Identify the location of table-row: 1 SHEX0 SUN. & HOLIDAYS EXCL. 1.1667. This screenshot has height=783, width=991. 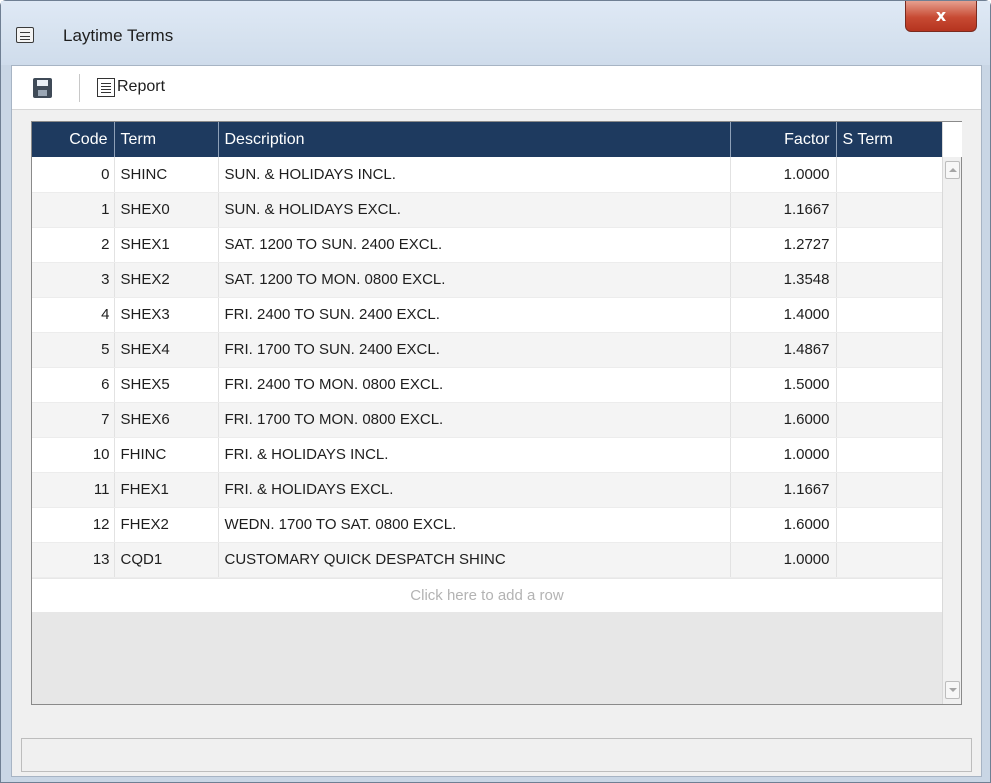
(487, 210).